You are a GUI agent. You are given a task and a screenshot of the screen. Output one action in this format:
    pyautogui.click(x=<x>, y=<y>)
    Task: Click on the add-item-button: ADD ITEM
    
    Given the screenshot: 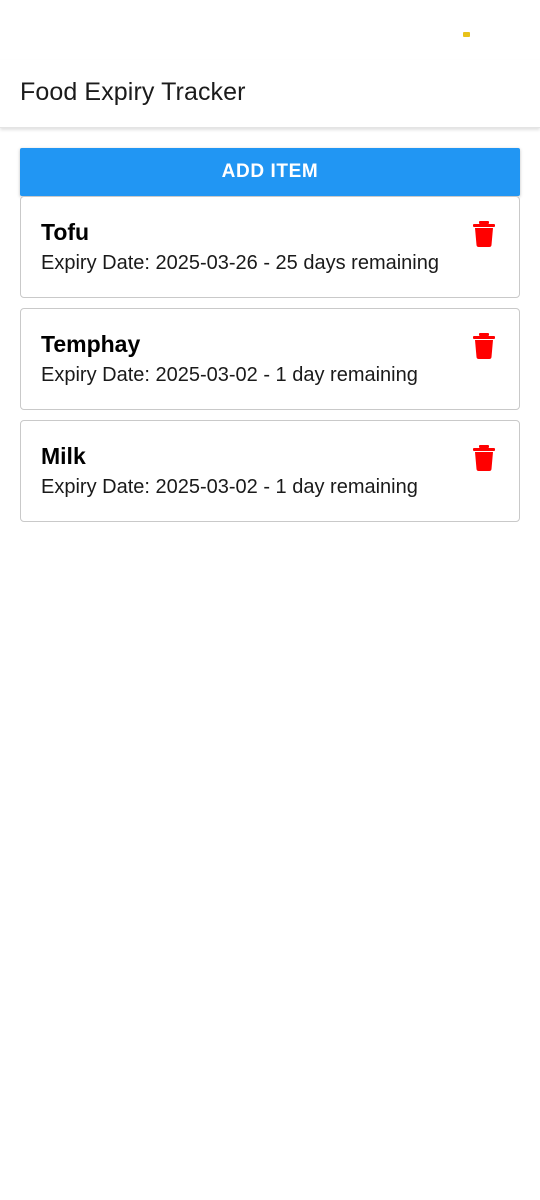 What is the action you would take?
    pyautogui.click(x=270, y=172)
    